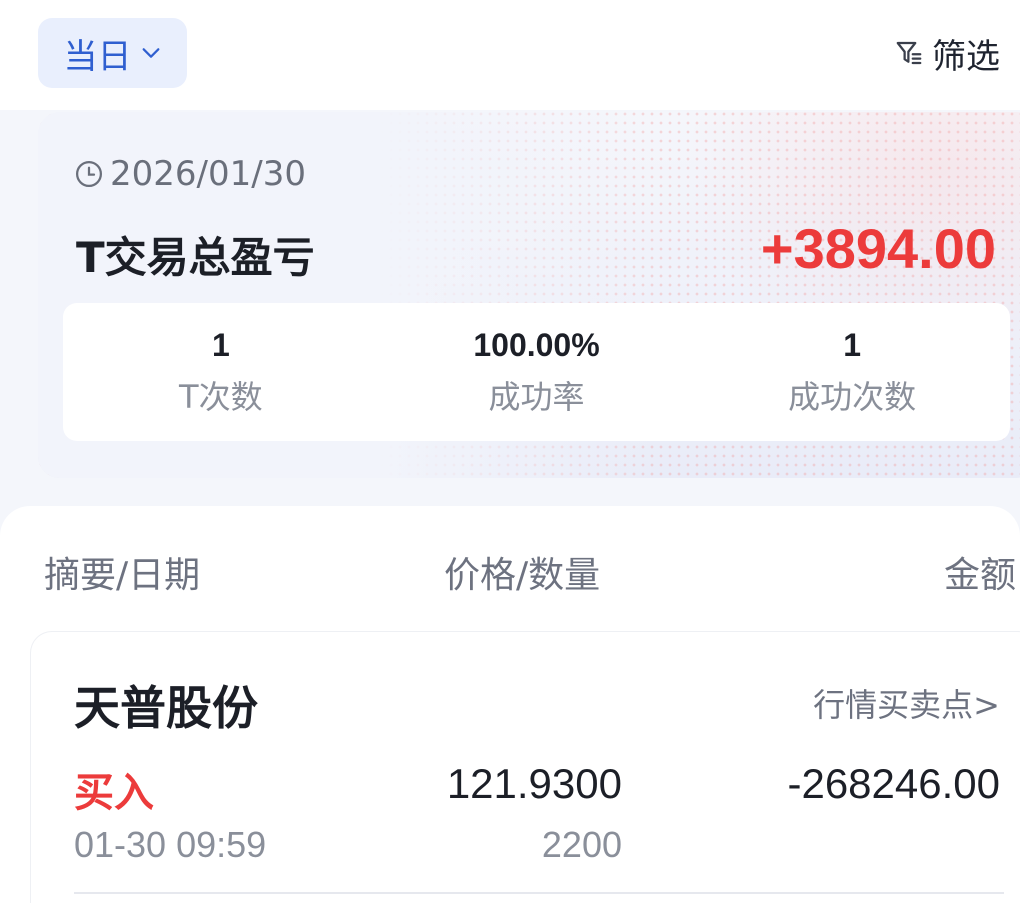 The width and height of the screenshot is (1020, 903). Describe the element at coordinates (893, 783) in the screenshot. I see `trade-amount: -268246.00` at that location.